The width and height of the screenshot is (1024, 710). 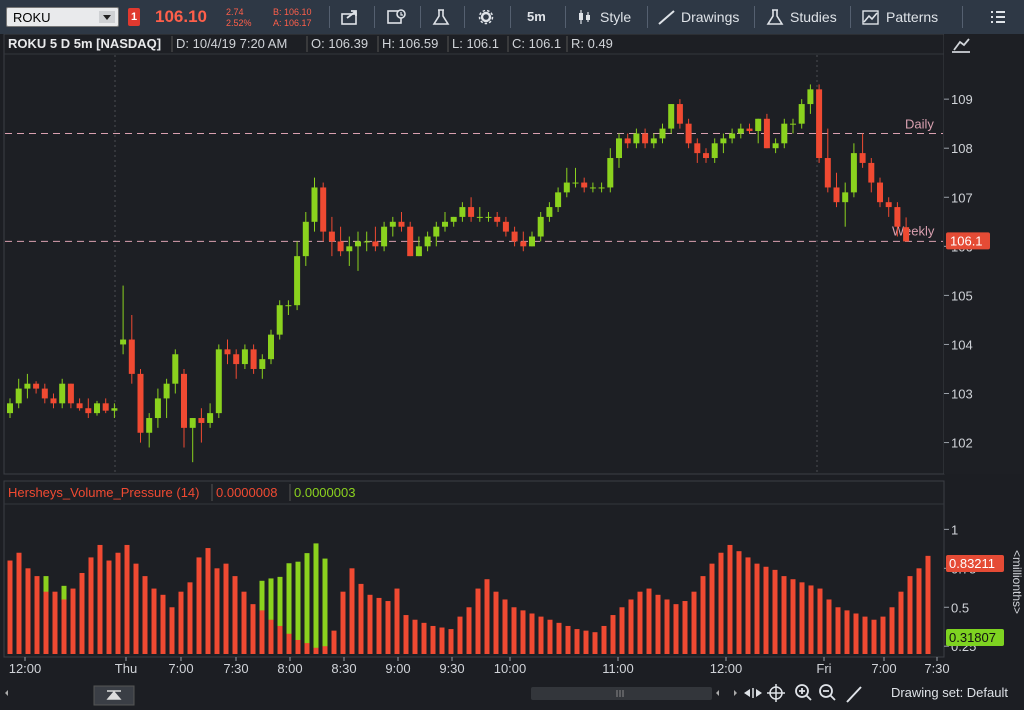 I want to click on studies-flask-icon, so click(x=775, y=17).